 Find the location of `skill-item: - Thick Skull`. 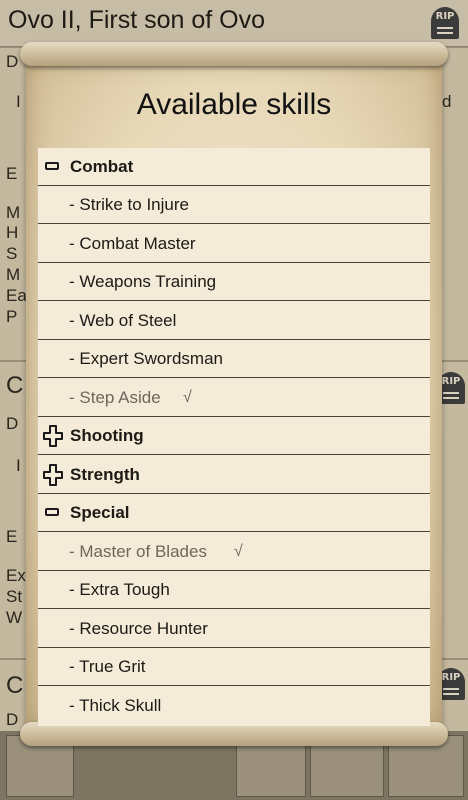

skill-item: - Thick Skull is located at coordinates (234, 706).